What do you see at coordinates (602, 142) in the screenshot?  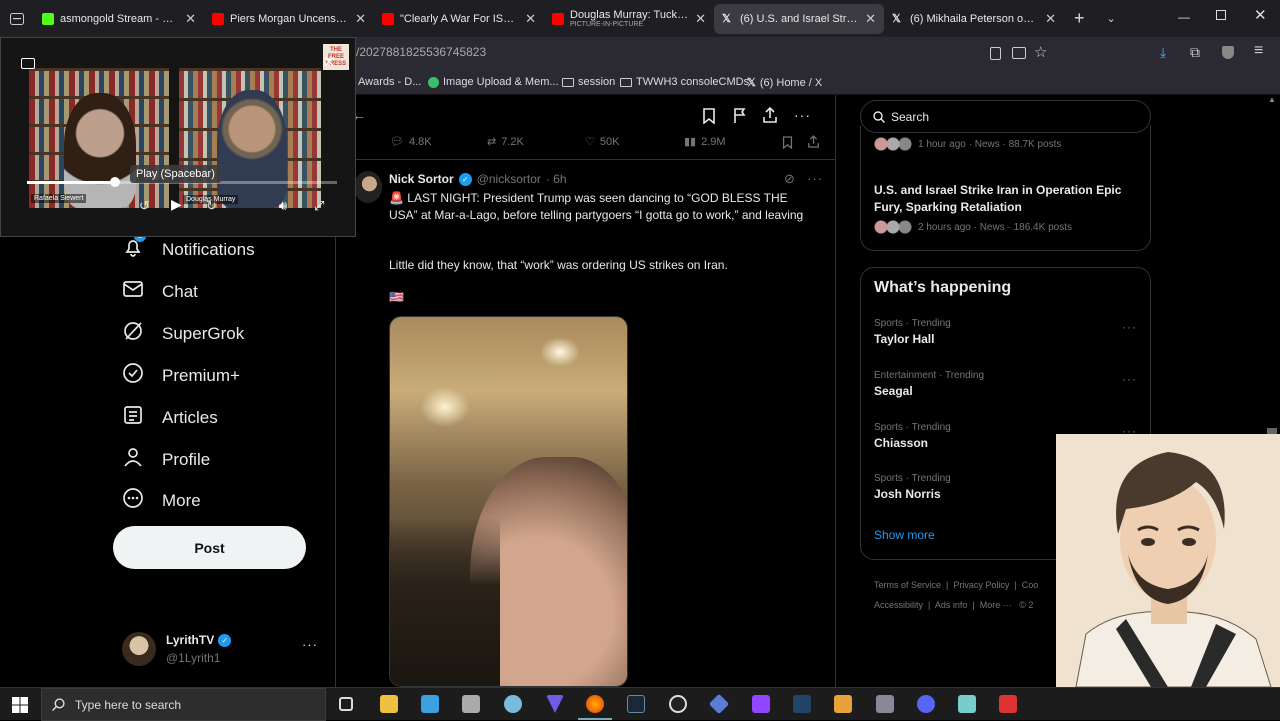 I see `like-count: ♡ 50K` at bounding box center [602, 142].